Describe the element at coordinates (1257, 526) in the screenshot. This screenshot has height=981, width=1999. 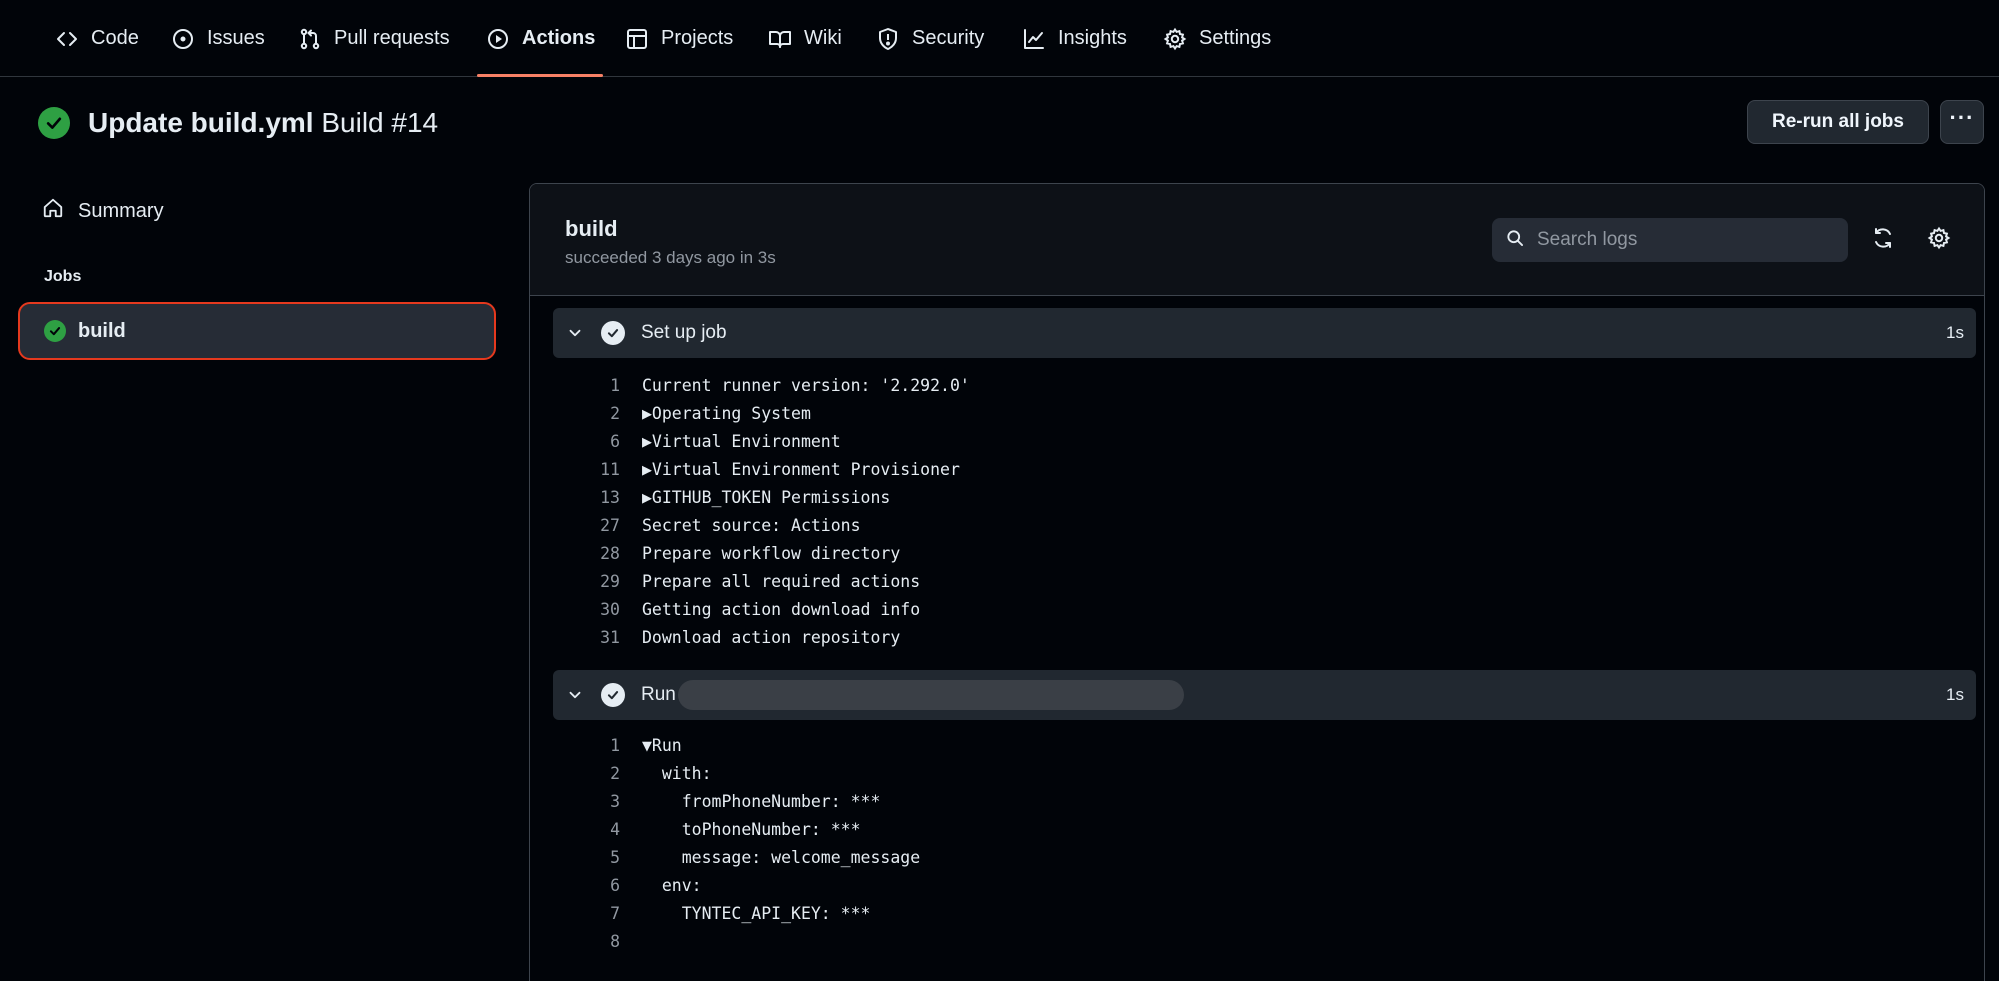
I see `log-line: 27 Secret source: Actions` at that location.